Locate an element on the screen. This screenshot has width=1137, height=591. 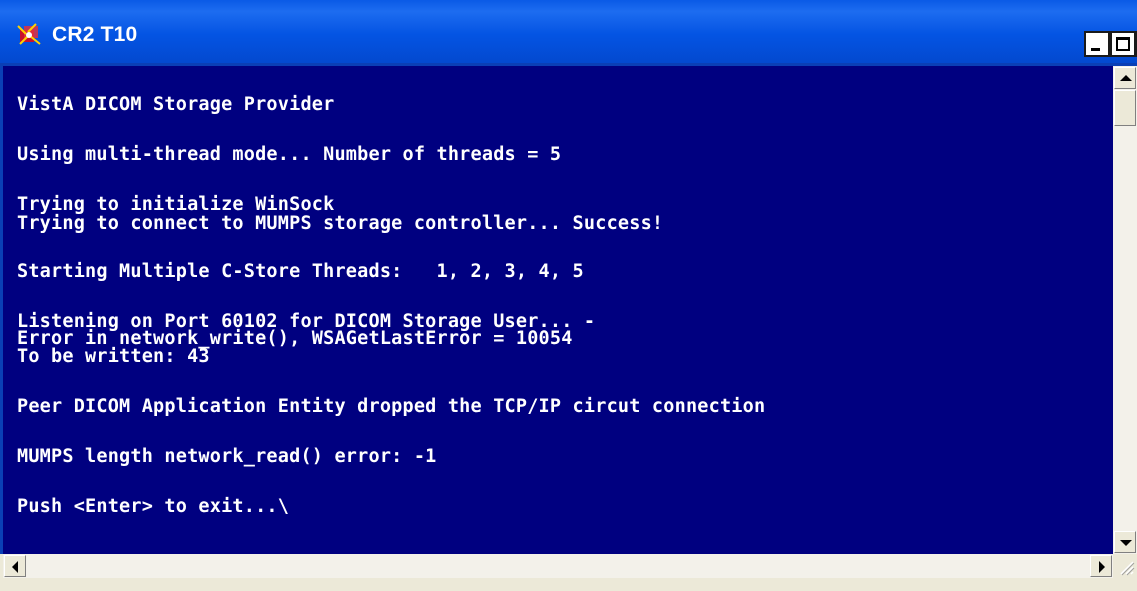
arrow-down-icon is located at coordinates (1126, 543).